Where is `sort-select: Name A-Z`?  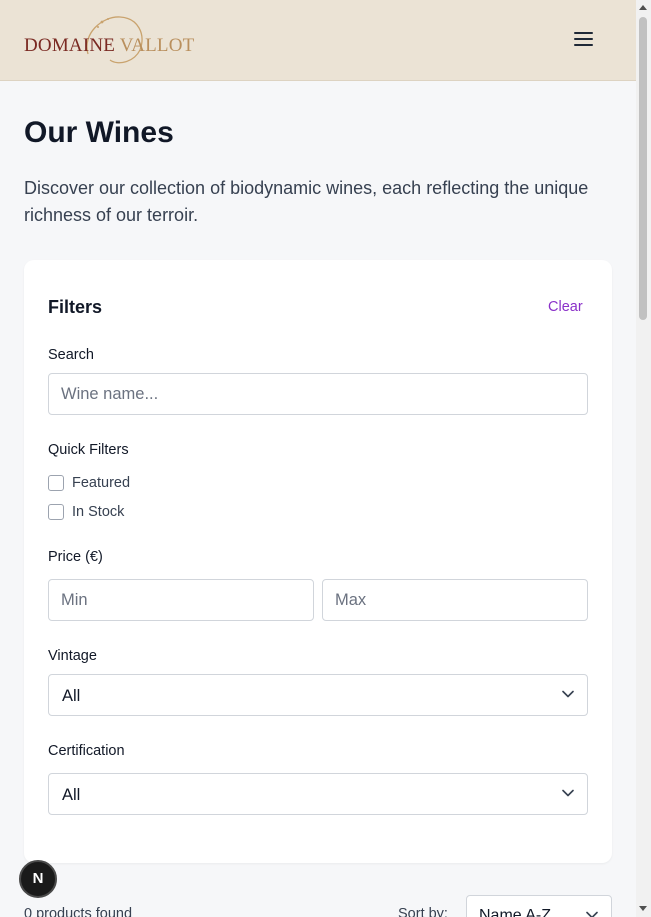
sort-select: Name A-Z is located at coordinates (539, 906).